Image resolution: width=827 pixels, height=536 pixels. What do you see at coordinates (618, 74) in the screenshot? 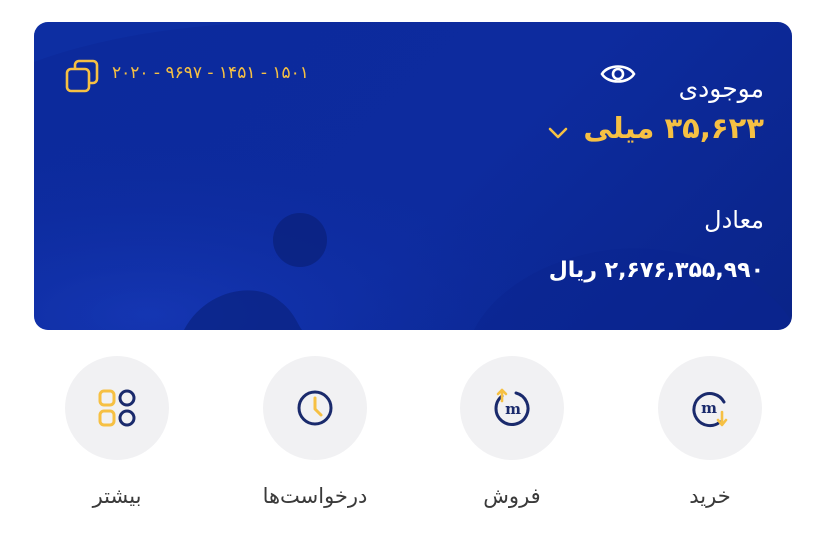
I see `eye-icon` at bounding box center [618, 74].